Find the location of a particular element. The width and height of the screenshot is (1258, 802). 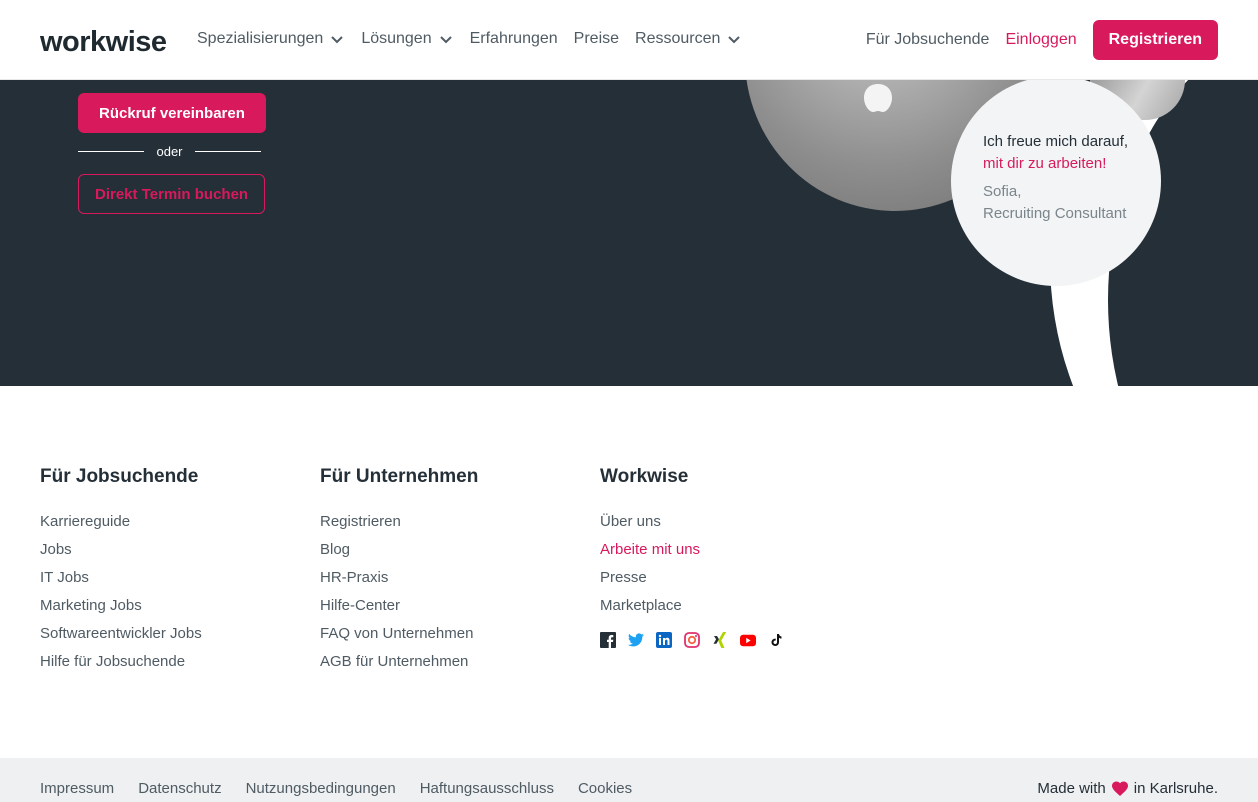

twitter-icon is located at coordinates (636, 640).